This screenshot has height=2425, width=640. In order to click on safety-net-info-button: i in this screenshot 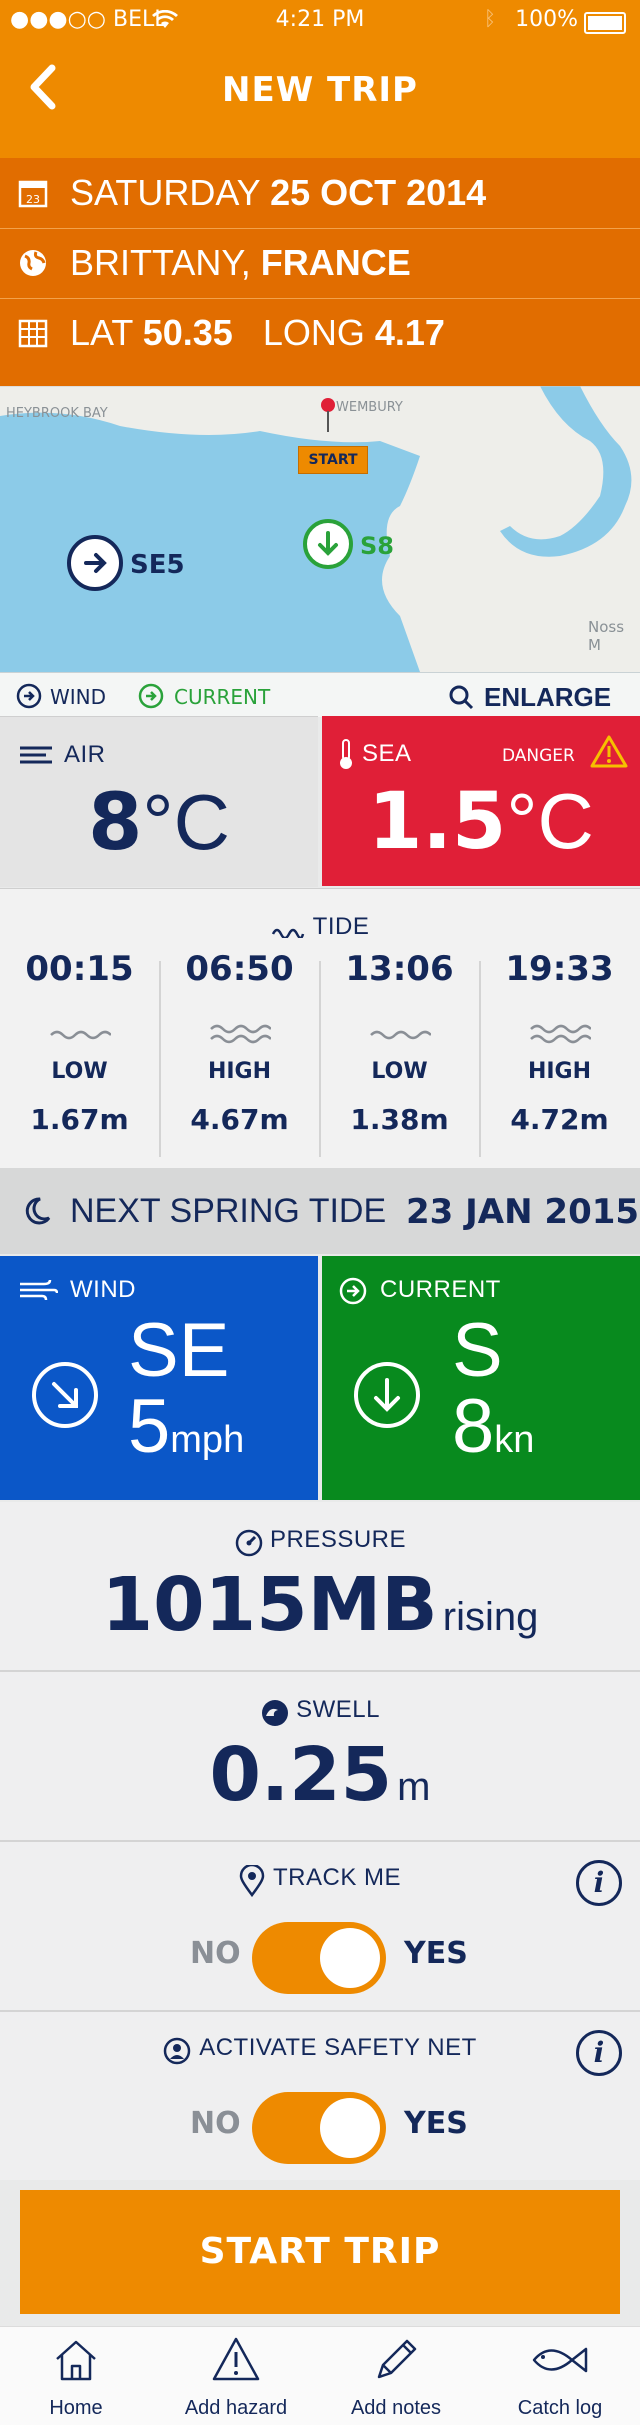, I will do `click(599, 2053)`.